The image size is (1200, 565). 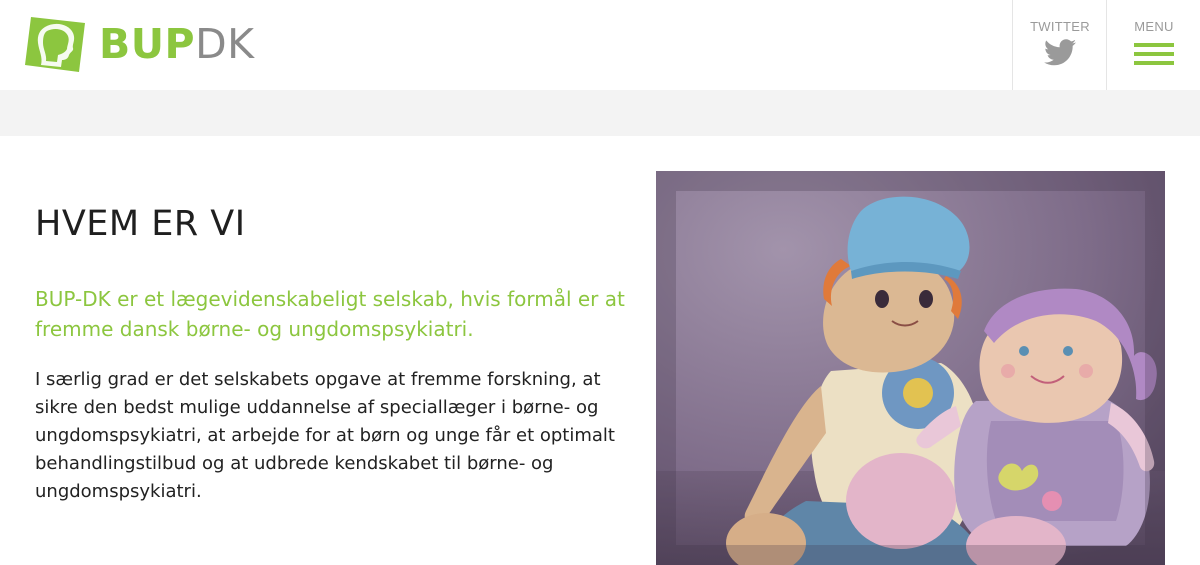 What do you see at coordinates (600, 113) in the screenshot?
I see `grey-banner` at bounding box center [600, 113].